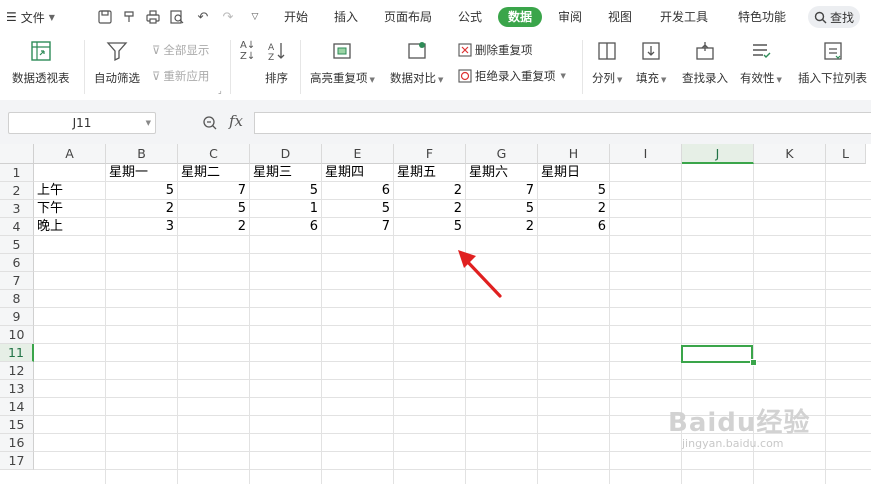  What do you see at coordinates (212, 227) in the screenshot?
I see `cell-c4: 2` at bounding box center [212, 227].